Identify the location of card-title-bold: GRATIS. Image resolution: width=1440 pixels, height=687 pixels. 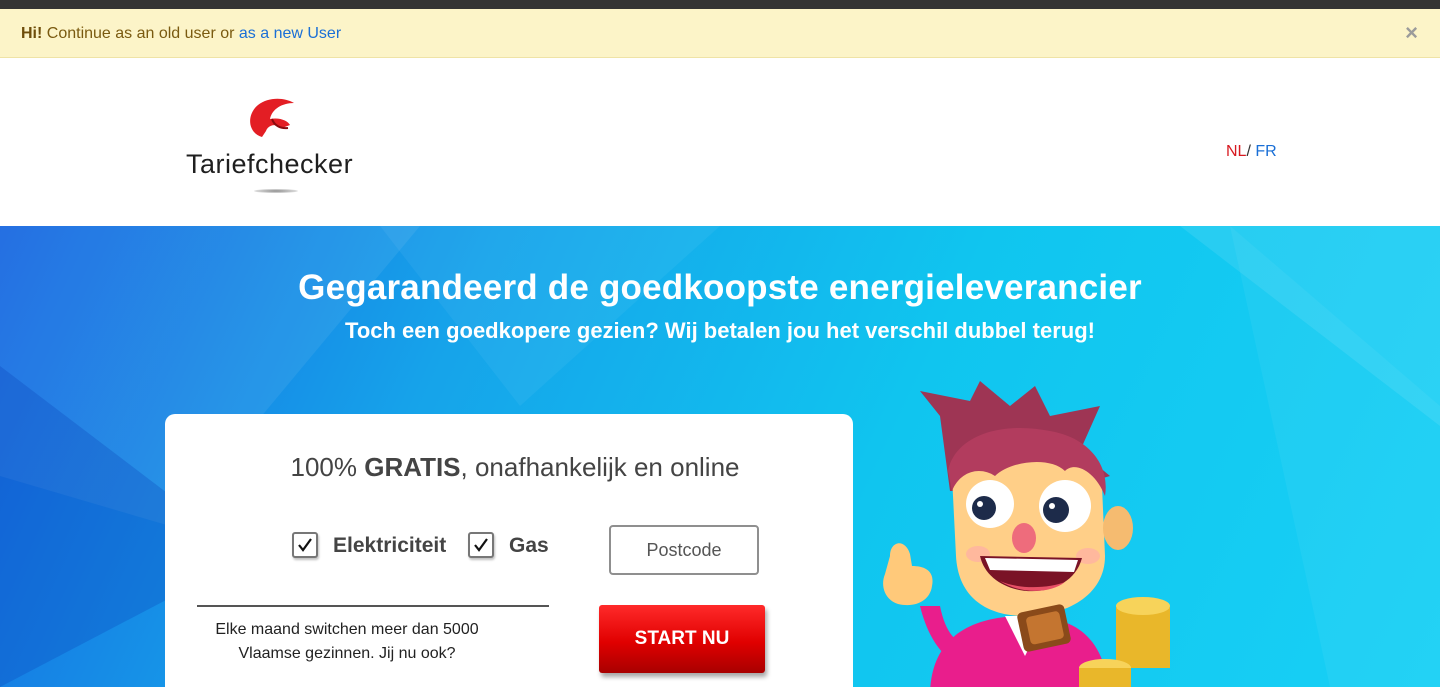
(412, 467).